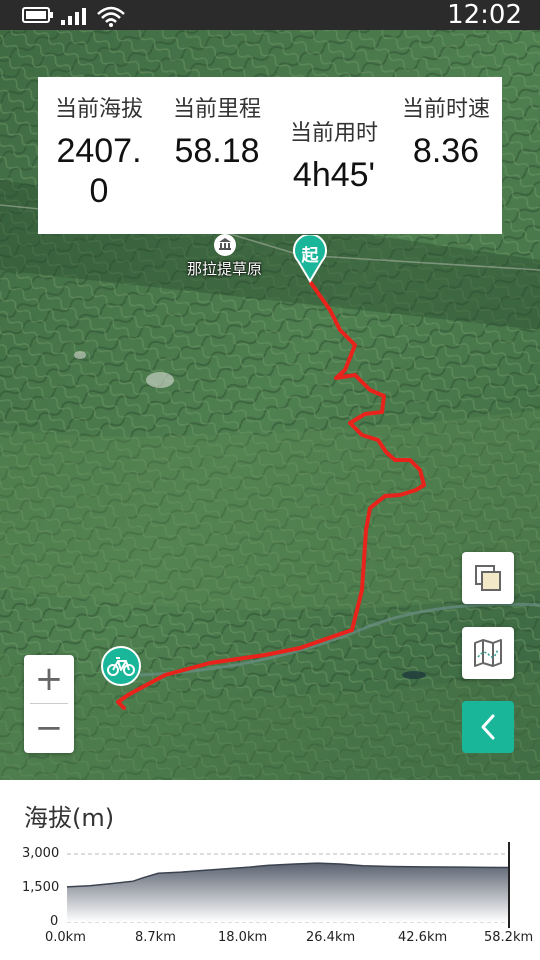 This screenshot has height=960, width=540. What do you see at coordinates (446, 151) in the screenshot?
I see `stat-value: 8.36` at bounding box center [446, 151].